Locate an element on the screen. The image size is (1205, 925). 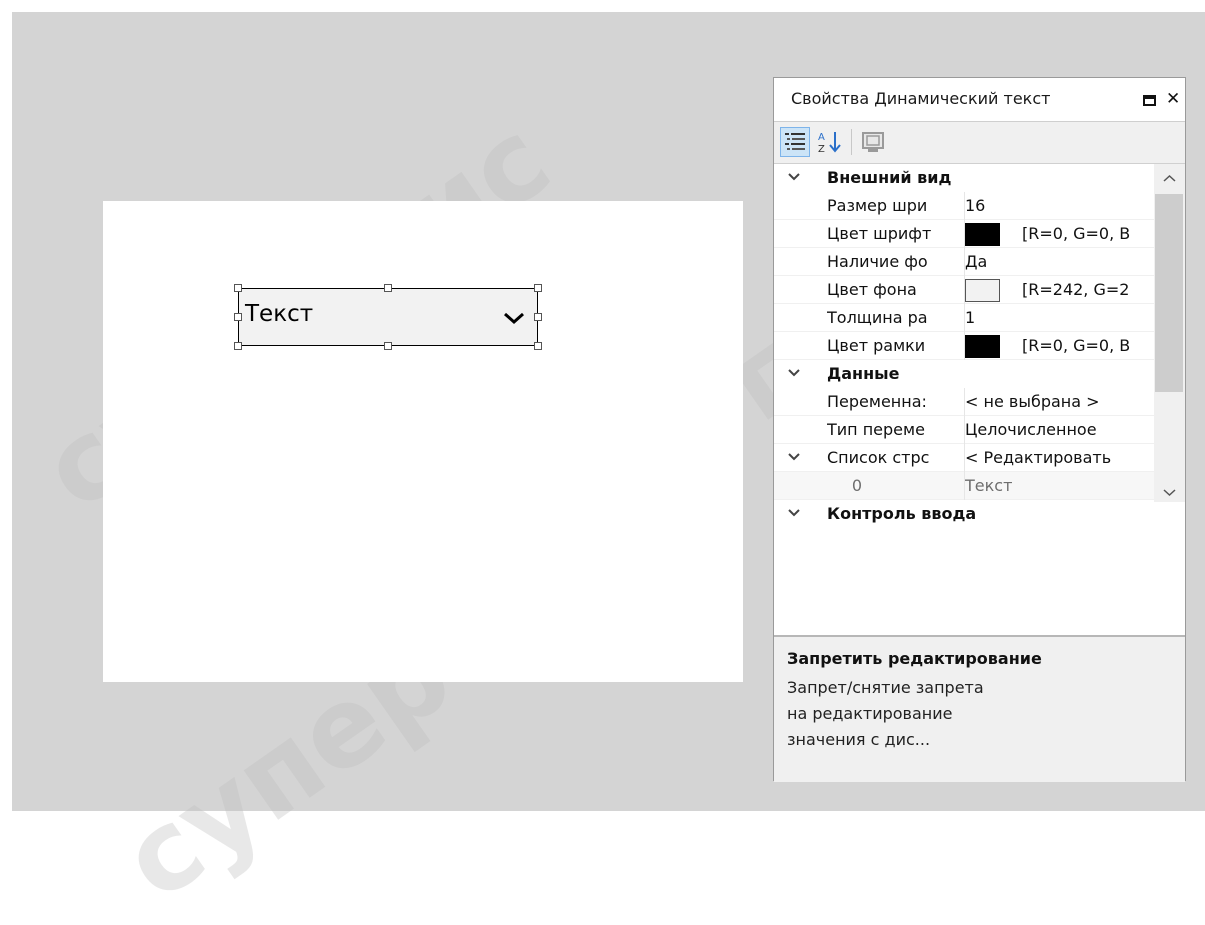
vertical-scrollbar is located at coordinates (1169, 333).